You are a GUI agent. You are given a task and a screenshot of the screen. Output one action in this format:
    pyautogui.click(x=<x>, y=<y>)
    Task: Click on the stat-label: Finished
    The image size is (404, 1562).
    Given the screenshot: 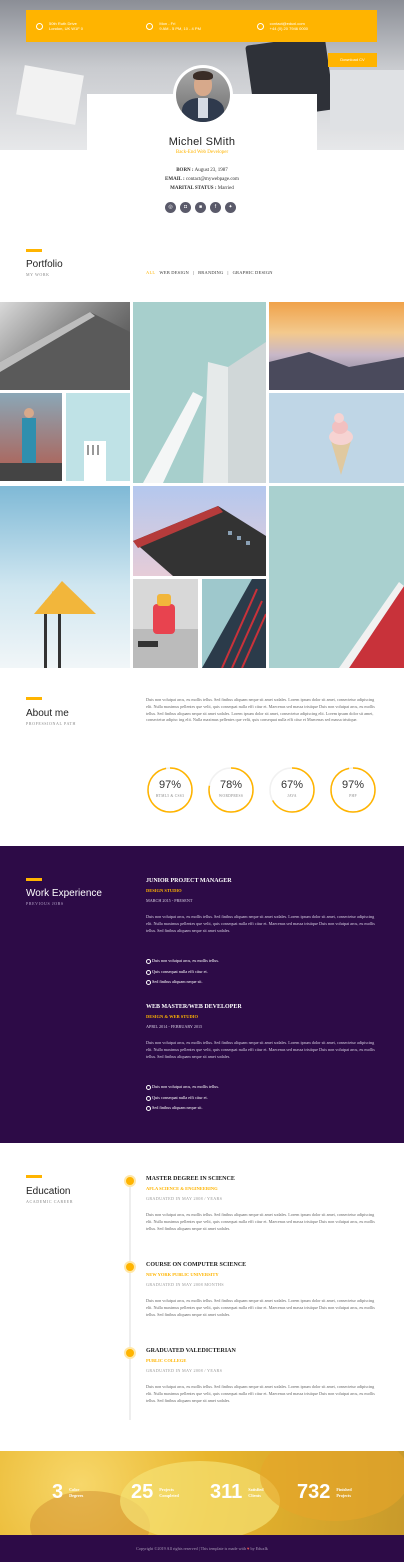 What is the action you would take?
    pyautogui.click(x=344, y=1489)
    